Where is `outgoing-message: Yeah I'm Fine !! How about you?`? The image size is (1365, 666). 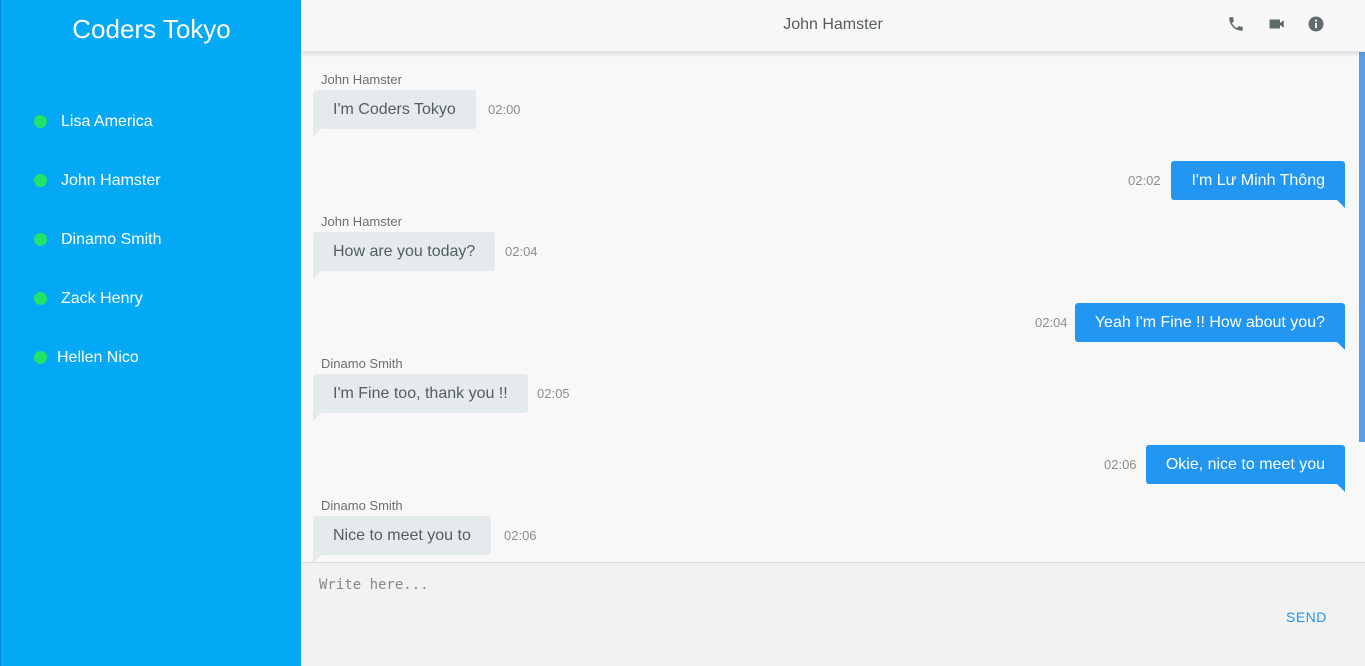 outgoing-message: Yeah I'm Fine !! How about you? is located at coordinates (1210, 326).